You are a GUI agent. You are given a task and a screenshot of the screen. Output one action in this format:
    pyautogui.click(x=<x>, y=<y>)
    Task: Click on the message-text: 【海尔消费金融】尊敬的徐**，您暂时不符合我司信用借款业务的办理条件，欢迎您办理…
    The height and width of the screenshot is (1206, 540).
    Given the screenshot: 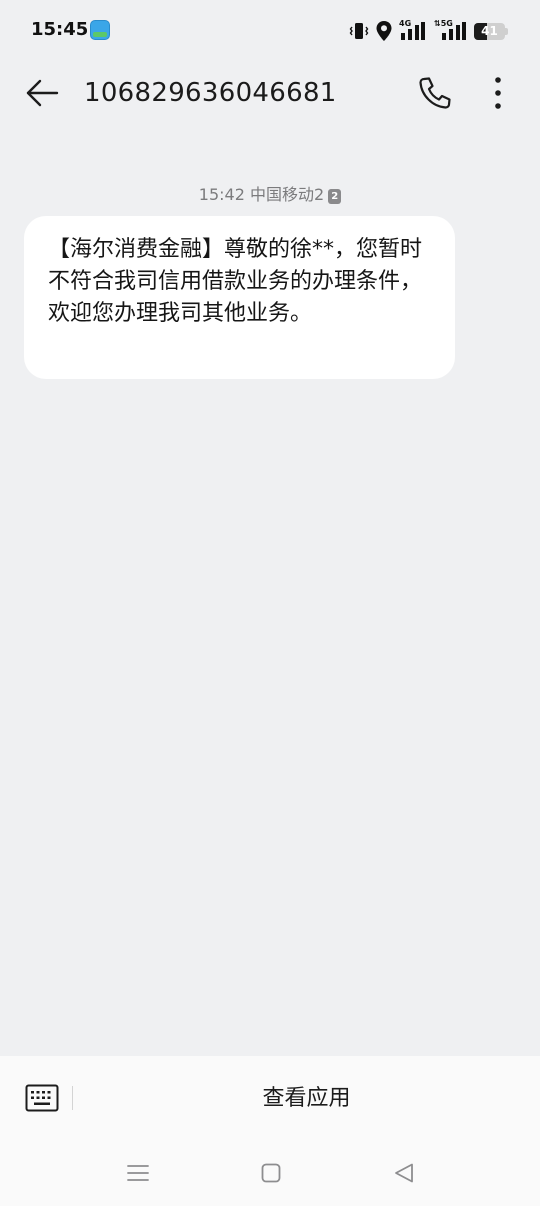 What is the action you would take?
    pyautogui.click(x=235, y=281)
    